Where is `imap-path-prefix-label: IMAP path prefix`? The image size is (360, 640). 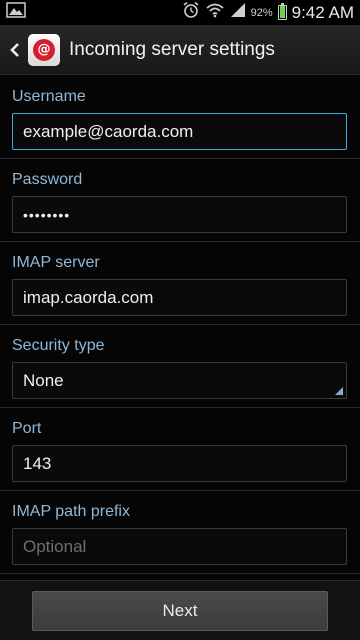
imap-path-prefix-label: IMAP path prefix is located at coordinates (71, 511).